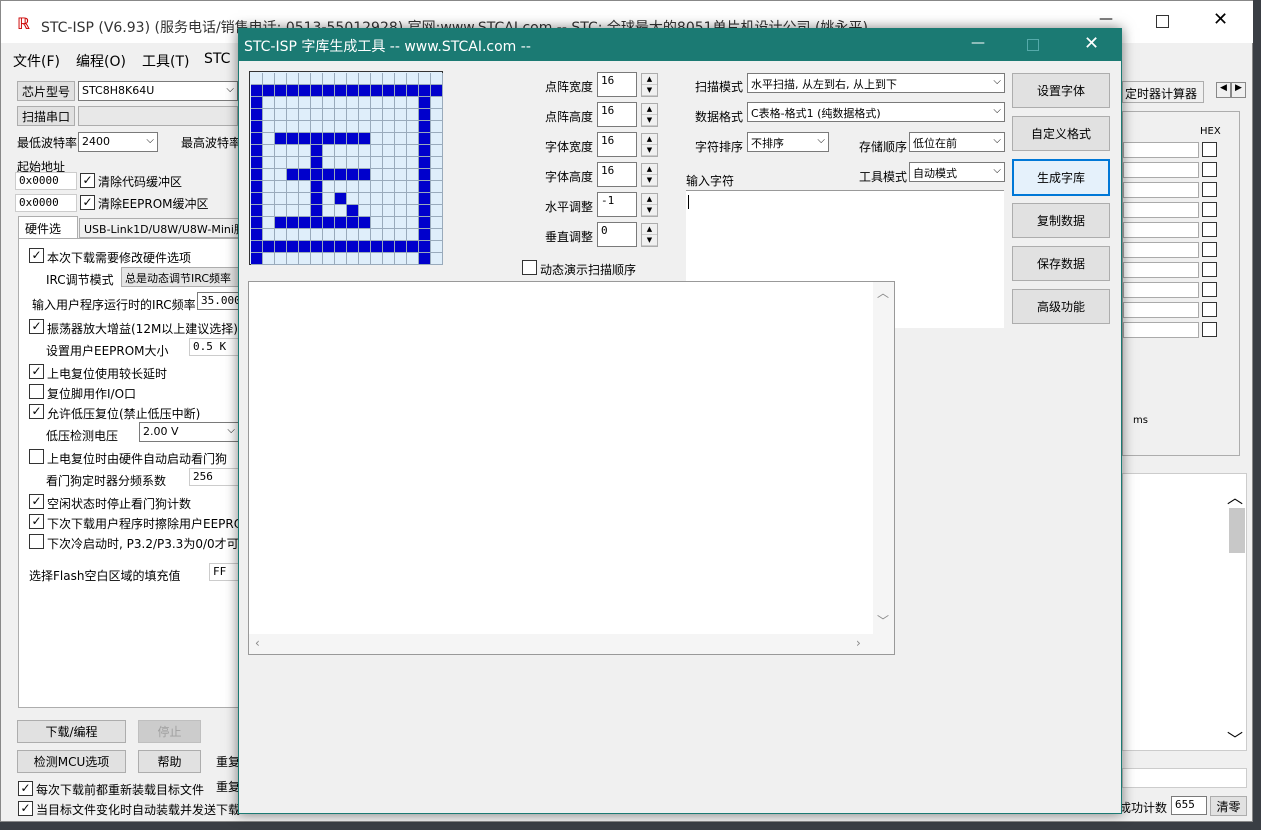 The height and width of the screenshot is (830, 1261). What do you see at coordinates (169, 761) in the screenshot?
I see `help-button: 帮助` at bounding box center [169, 761].